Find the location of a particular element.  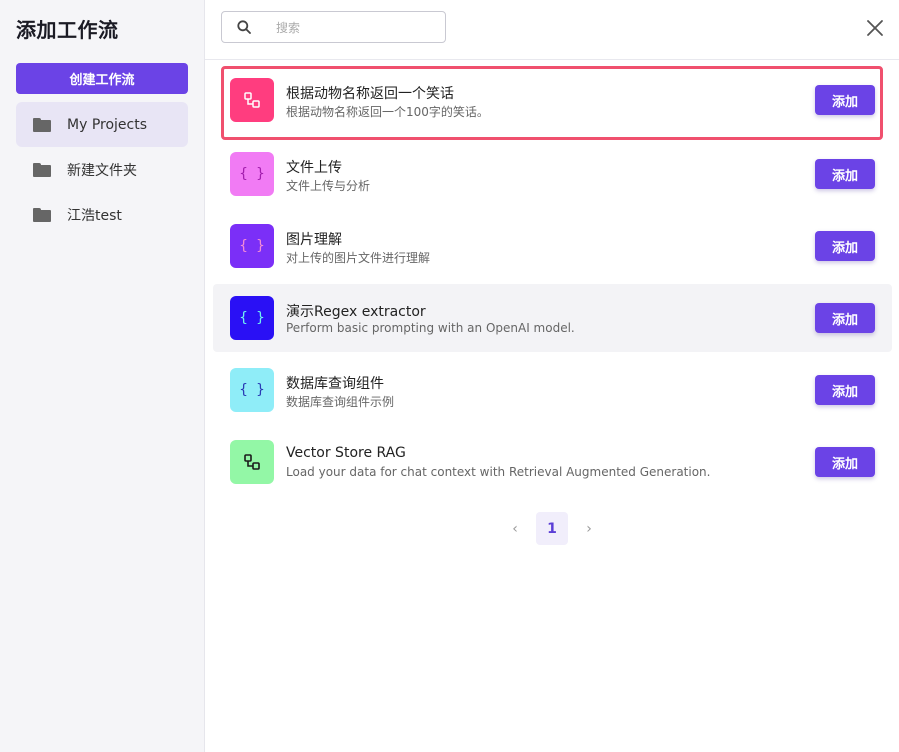

search-input is located at coordinates (356, 28).